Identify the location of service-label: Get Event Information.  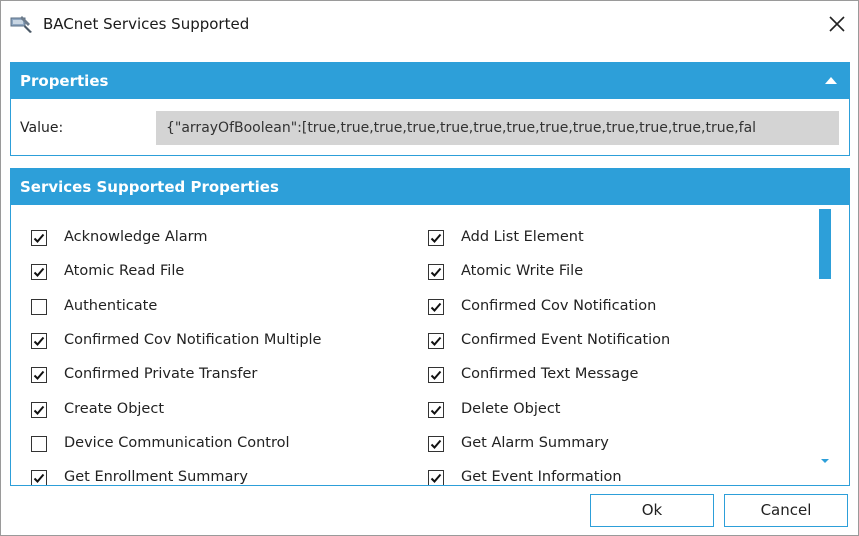
(541, 477).